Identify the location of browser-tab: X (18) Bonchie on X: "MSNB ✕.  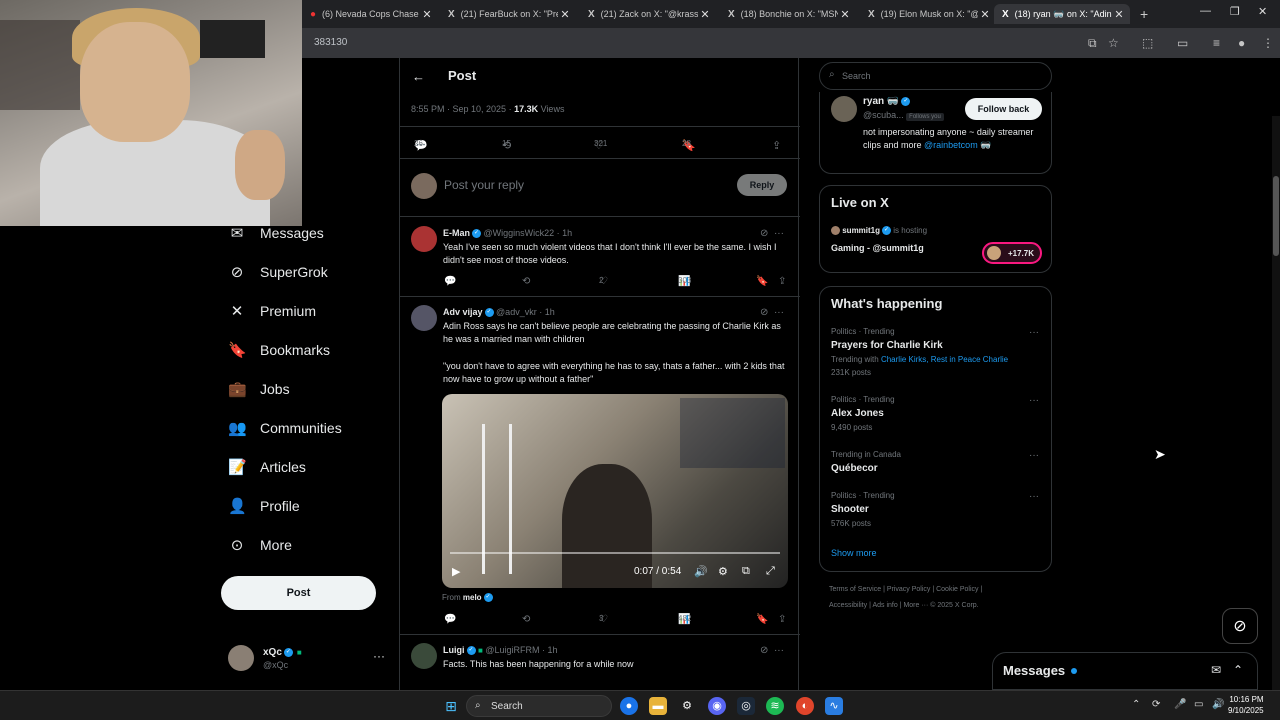
(788, 14).